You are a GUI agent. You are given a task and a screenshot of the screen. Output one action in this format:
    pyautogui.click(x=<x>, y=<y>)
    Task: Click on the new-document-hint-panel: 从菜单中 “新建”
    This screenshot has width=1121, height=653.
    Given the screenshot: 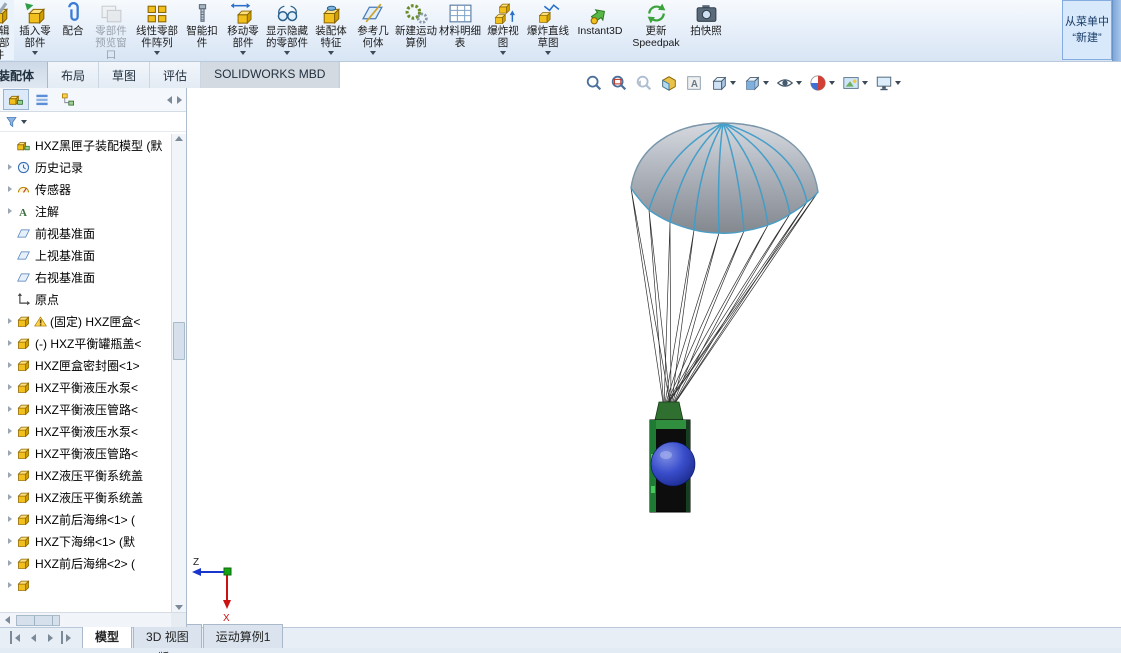 What is the action you would take?
    pyautogui.click(x=1087, y=30)
    